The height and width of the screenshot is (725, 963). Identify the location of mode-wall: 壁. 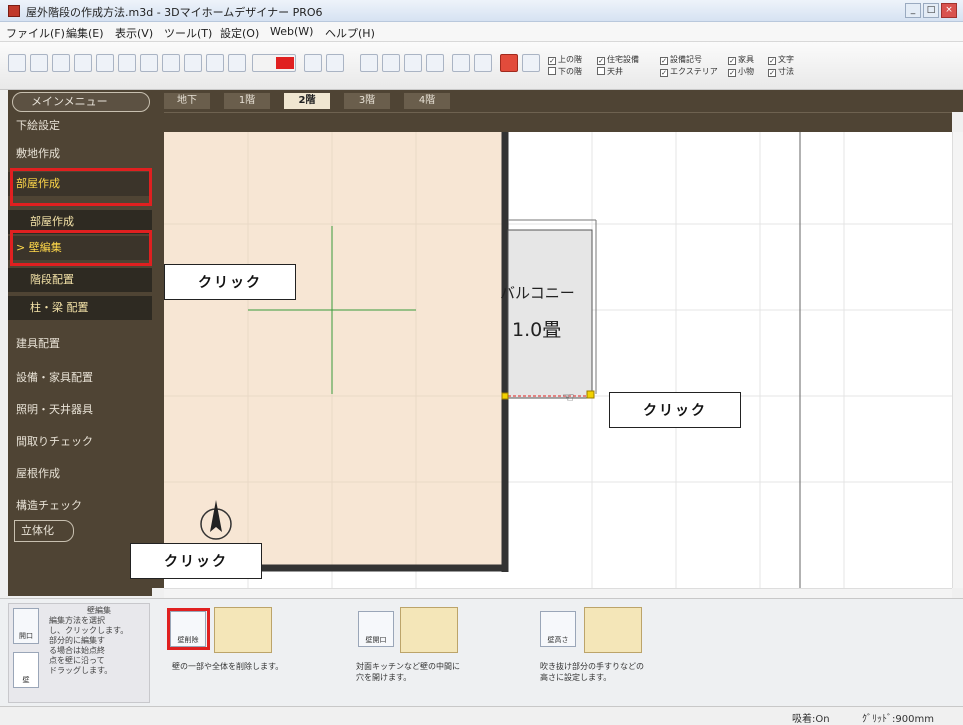
(26, 670).